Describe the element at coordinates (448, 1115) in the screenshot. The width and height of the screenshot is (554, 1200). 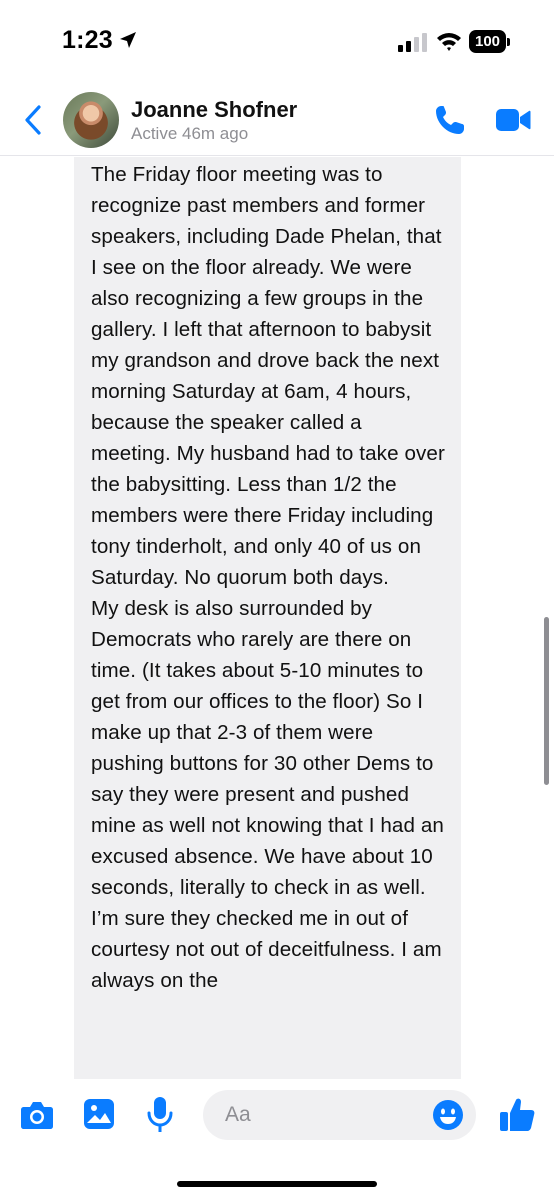
I see `emoji-icon` at that location.